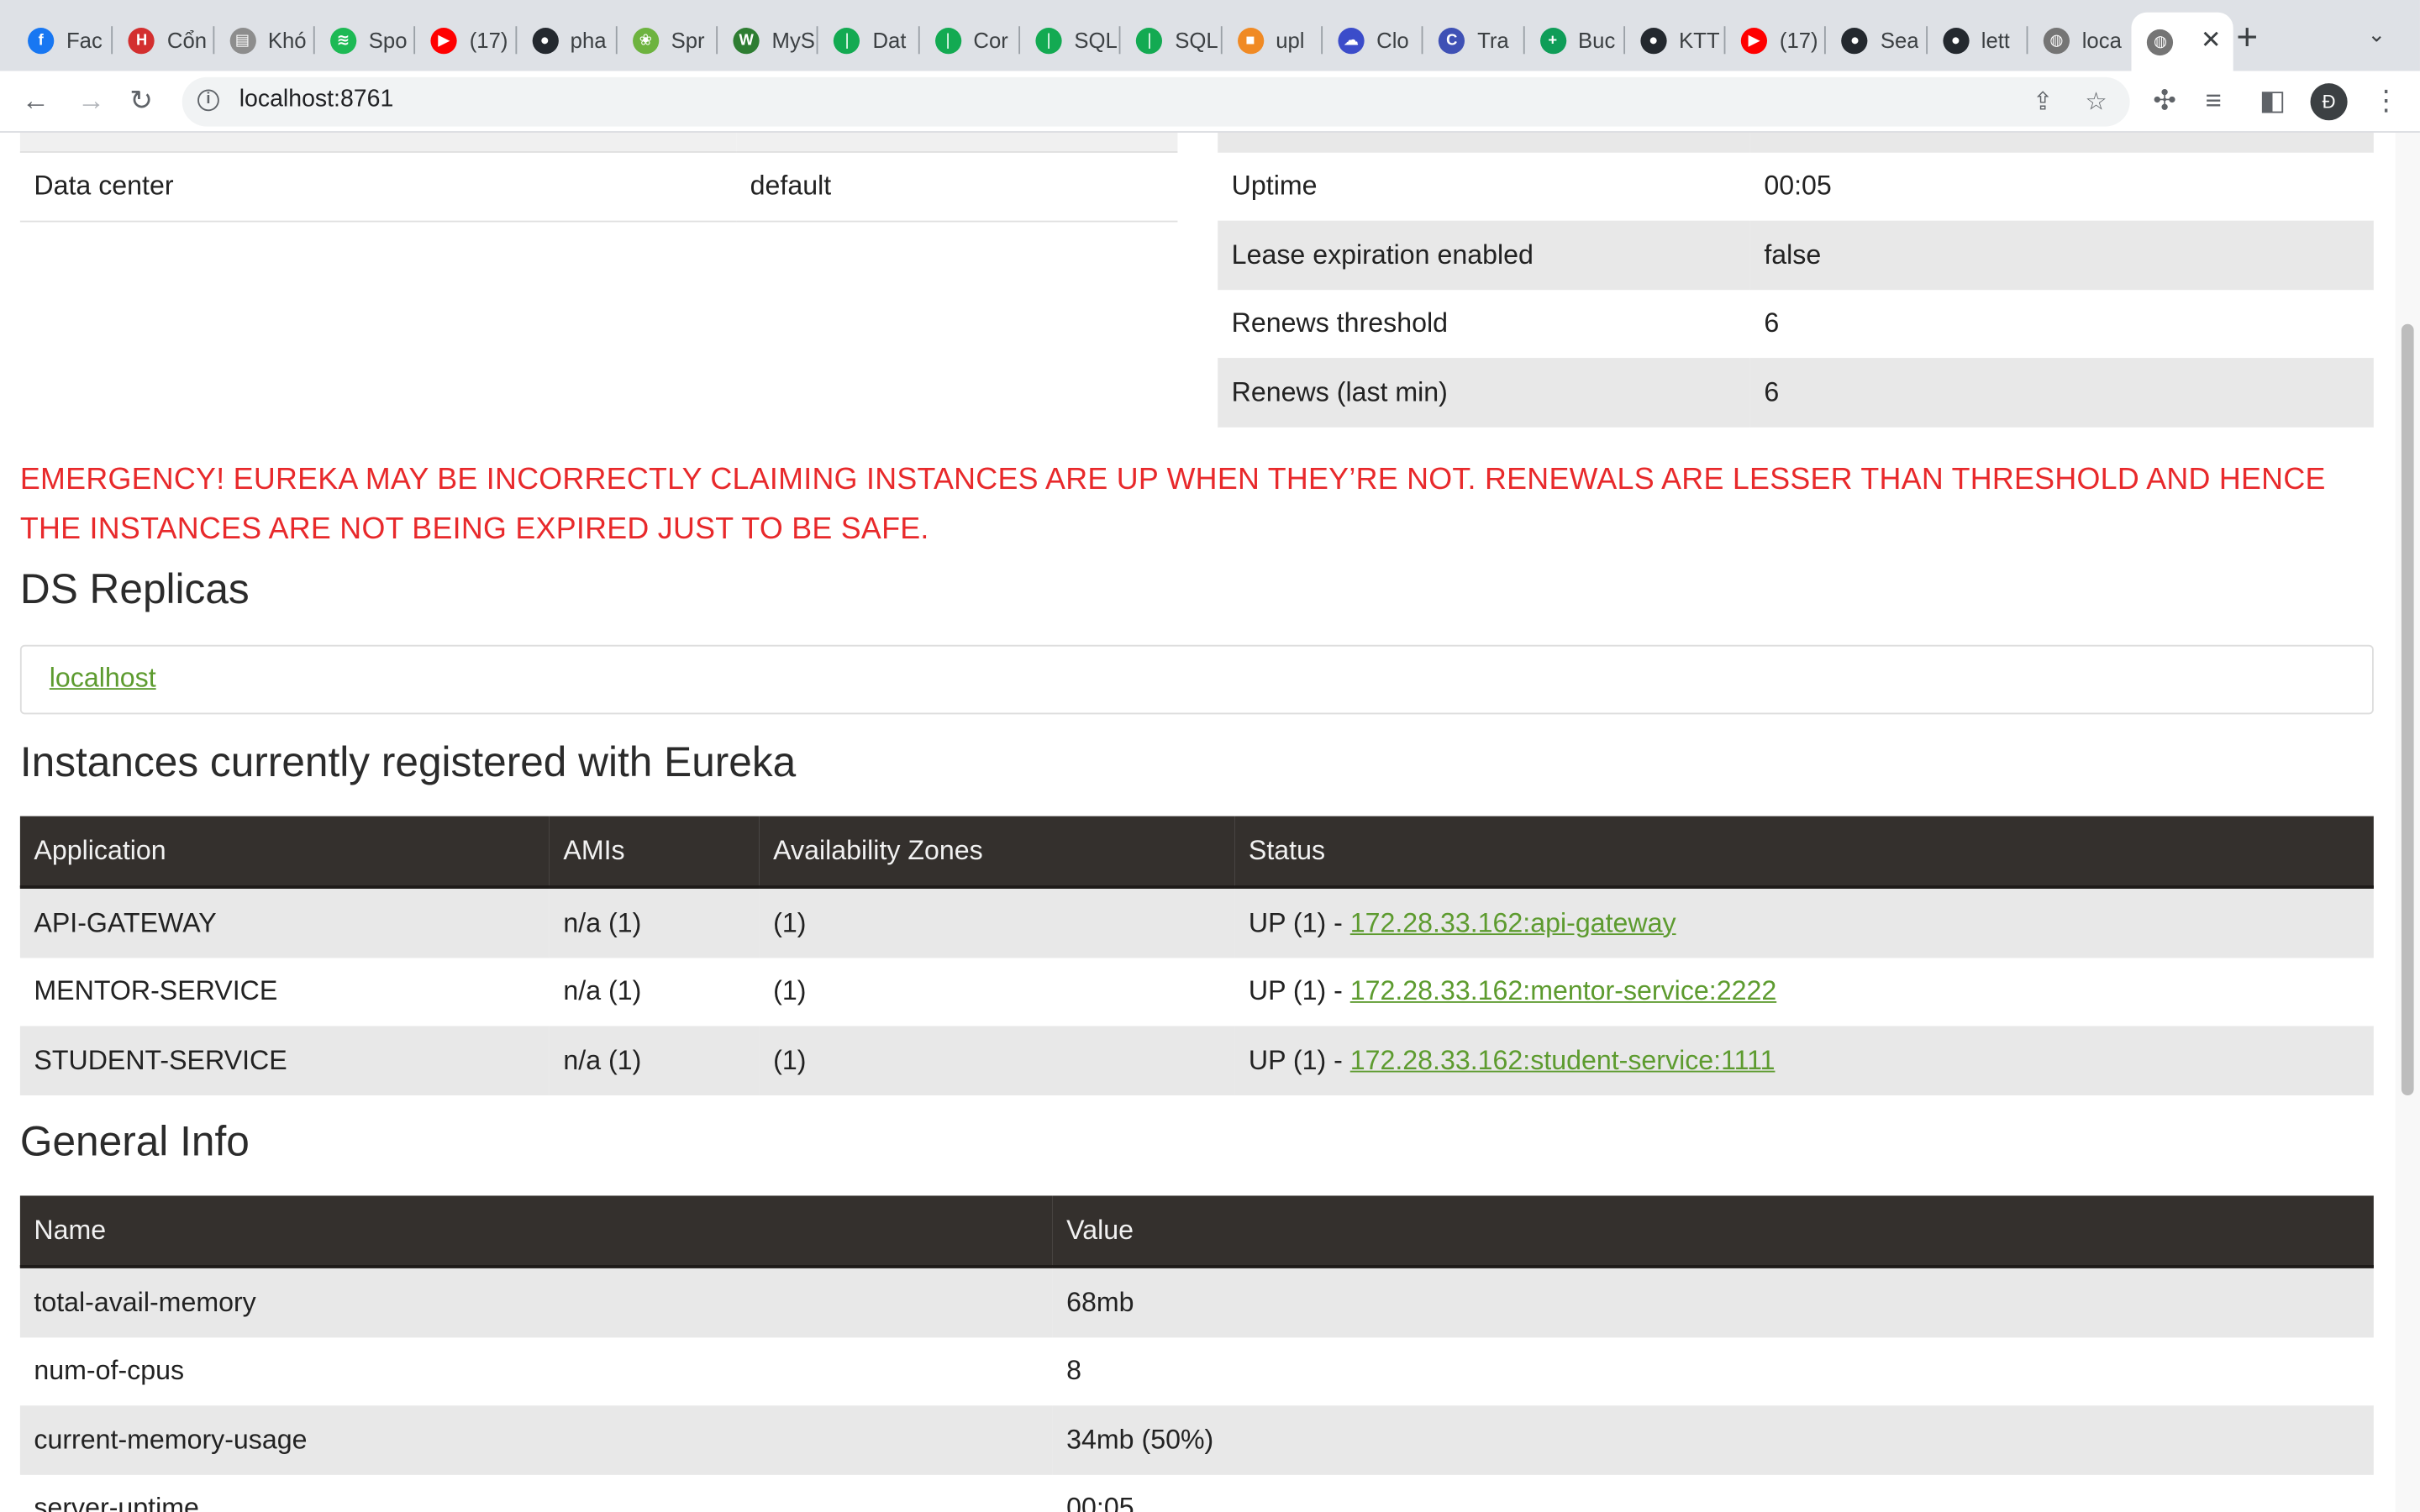 This screenshot has width=2420, height=1512. Describe the element at coordinates (1513, 922) in the screenshot. I see `instance-link: 172.28.33.162:api-gateway` at that location.